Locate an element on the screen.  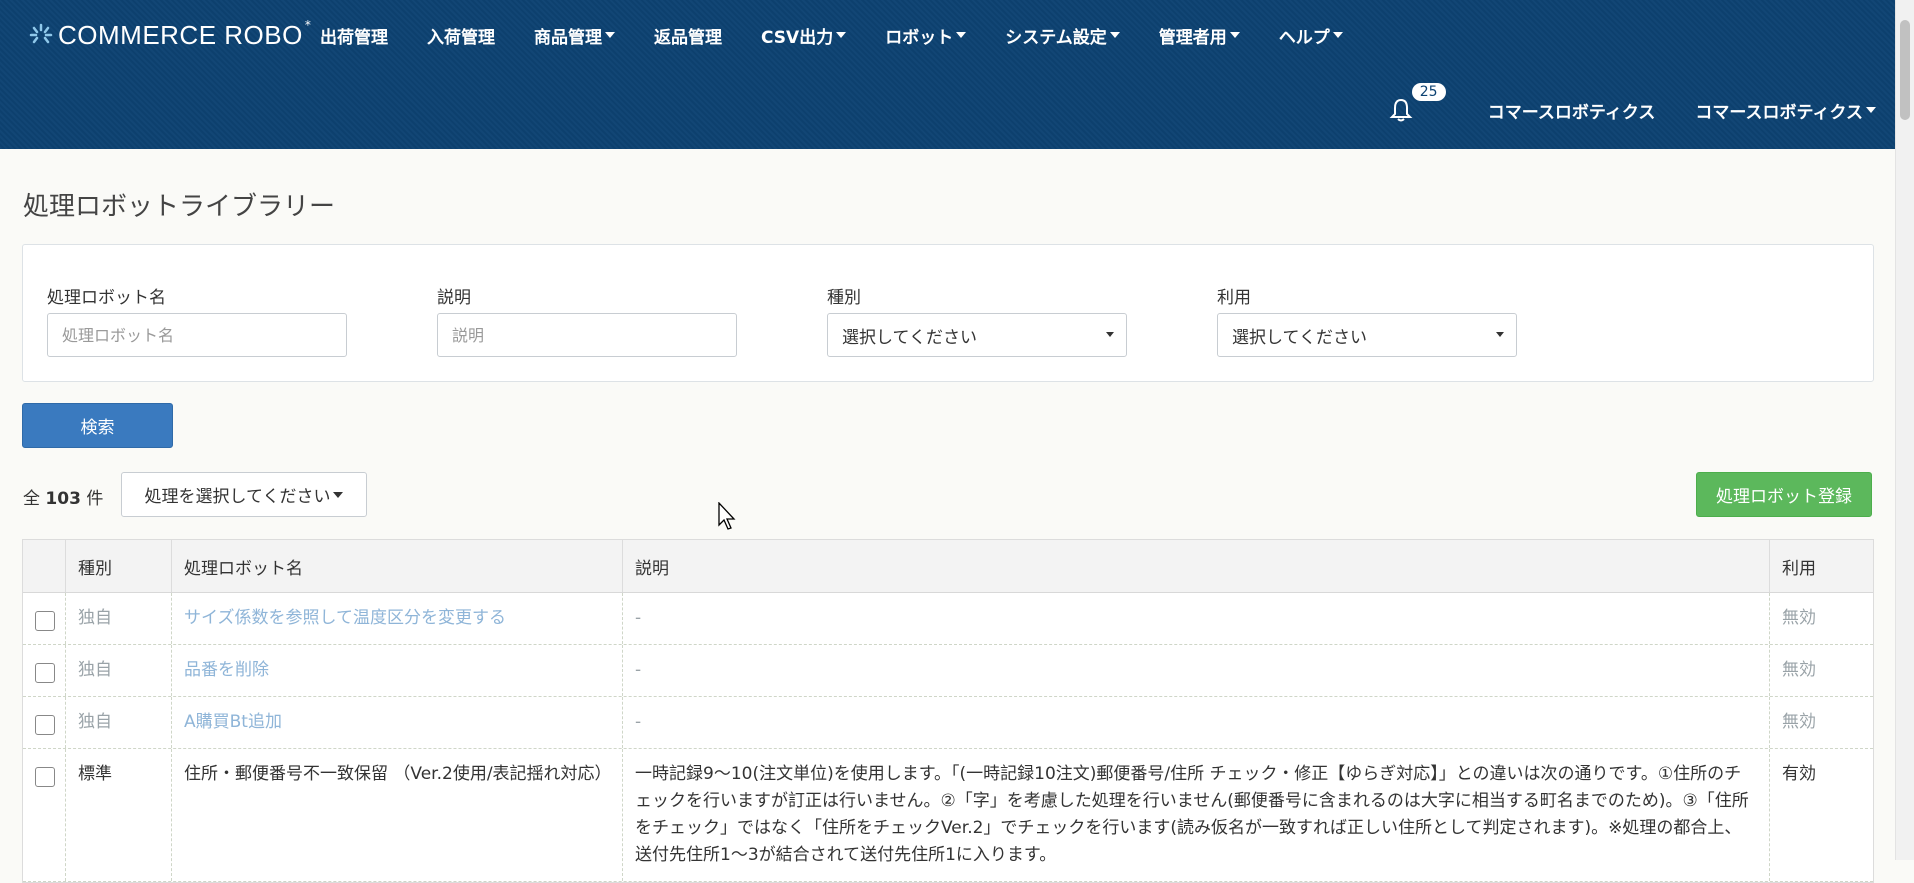
company-link: コマースロボティクス is located at coordinates (1572, 110).